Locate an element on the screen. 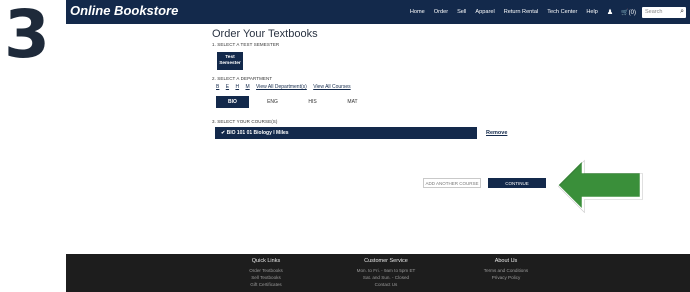 The width and height of the screenshot is (690, 292). footer-link-terms: Terms and Conditions is located at coordinates (506, 270).